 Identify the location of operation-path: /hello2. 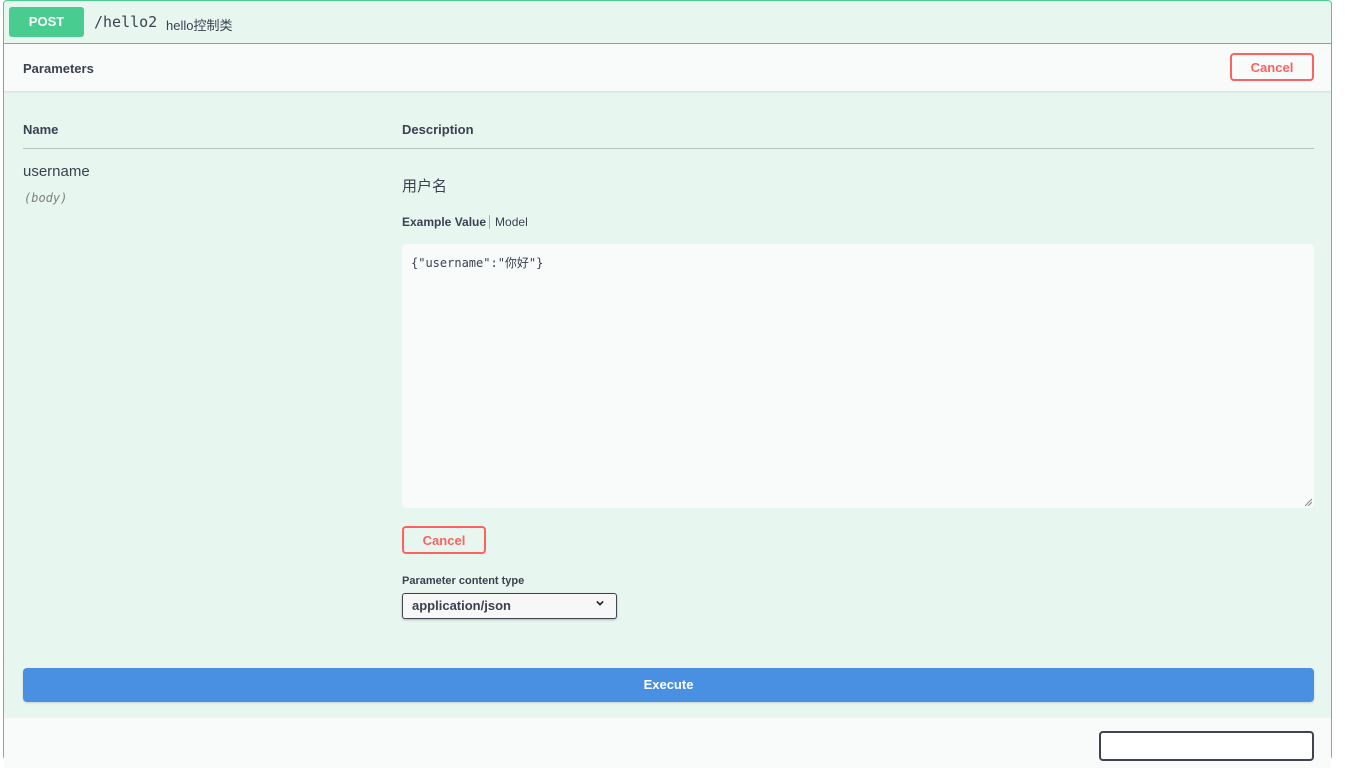
(126, 22).